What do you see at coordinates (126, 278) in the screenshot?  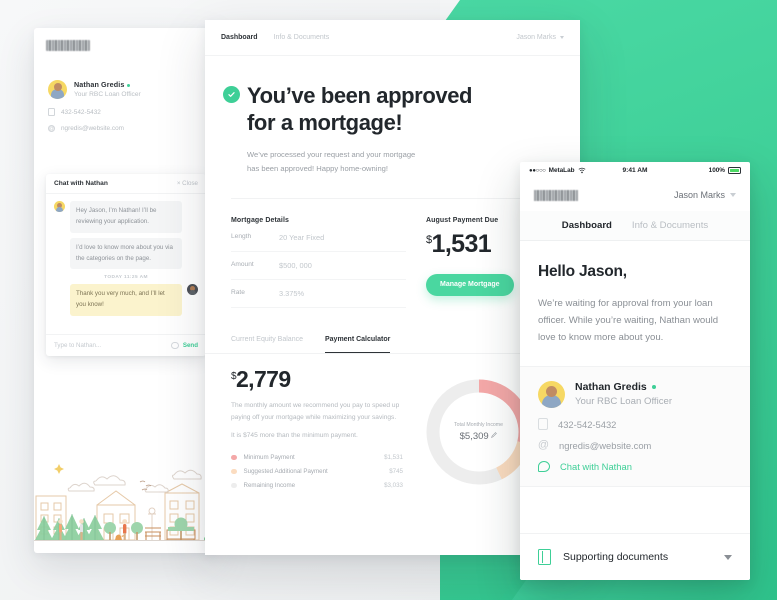 I see `chat-timestamp: TODAY 11:25 AM` at bounding box center [126, 278].